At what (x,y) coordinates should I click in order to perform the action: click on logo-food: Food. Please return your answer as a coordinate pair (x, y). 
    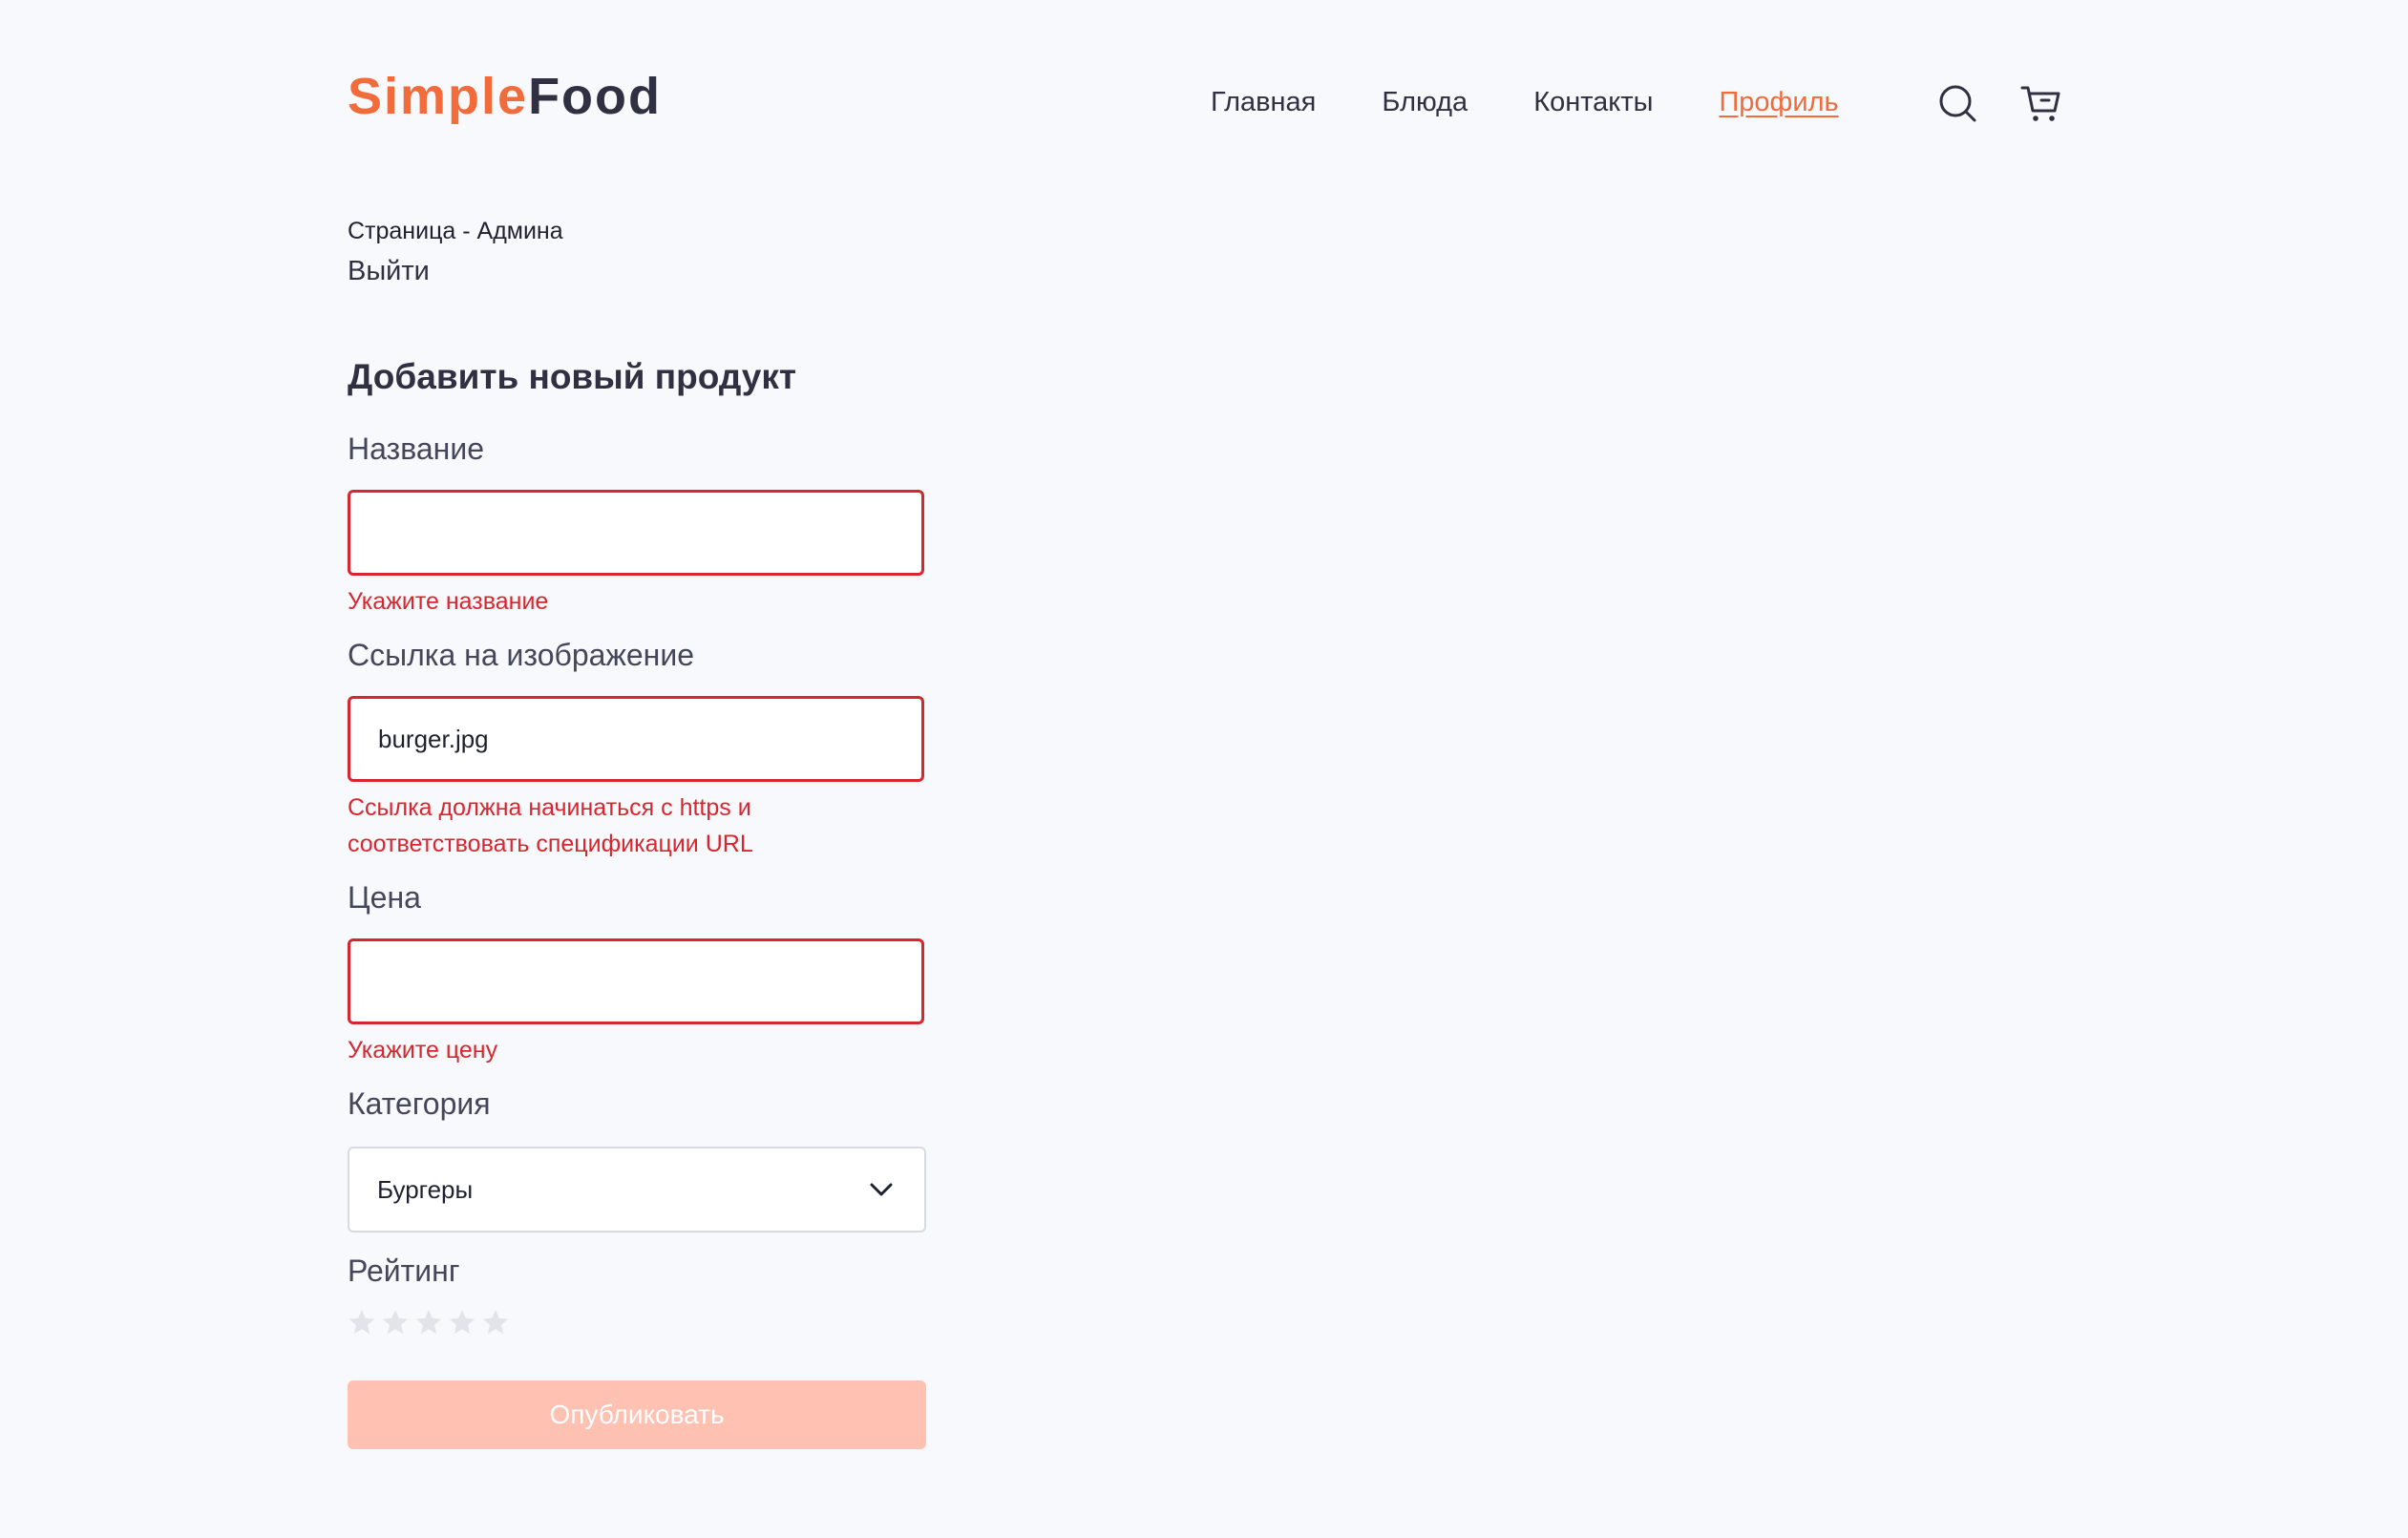
    Looking at the image, I should click on (595, 96).